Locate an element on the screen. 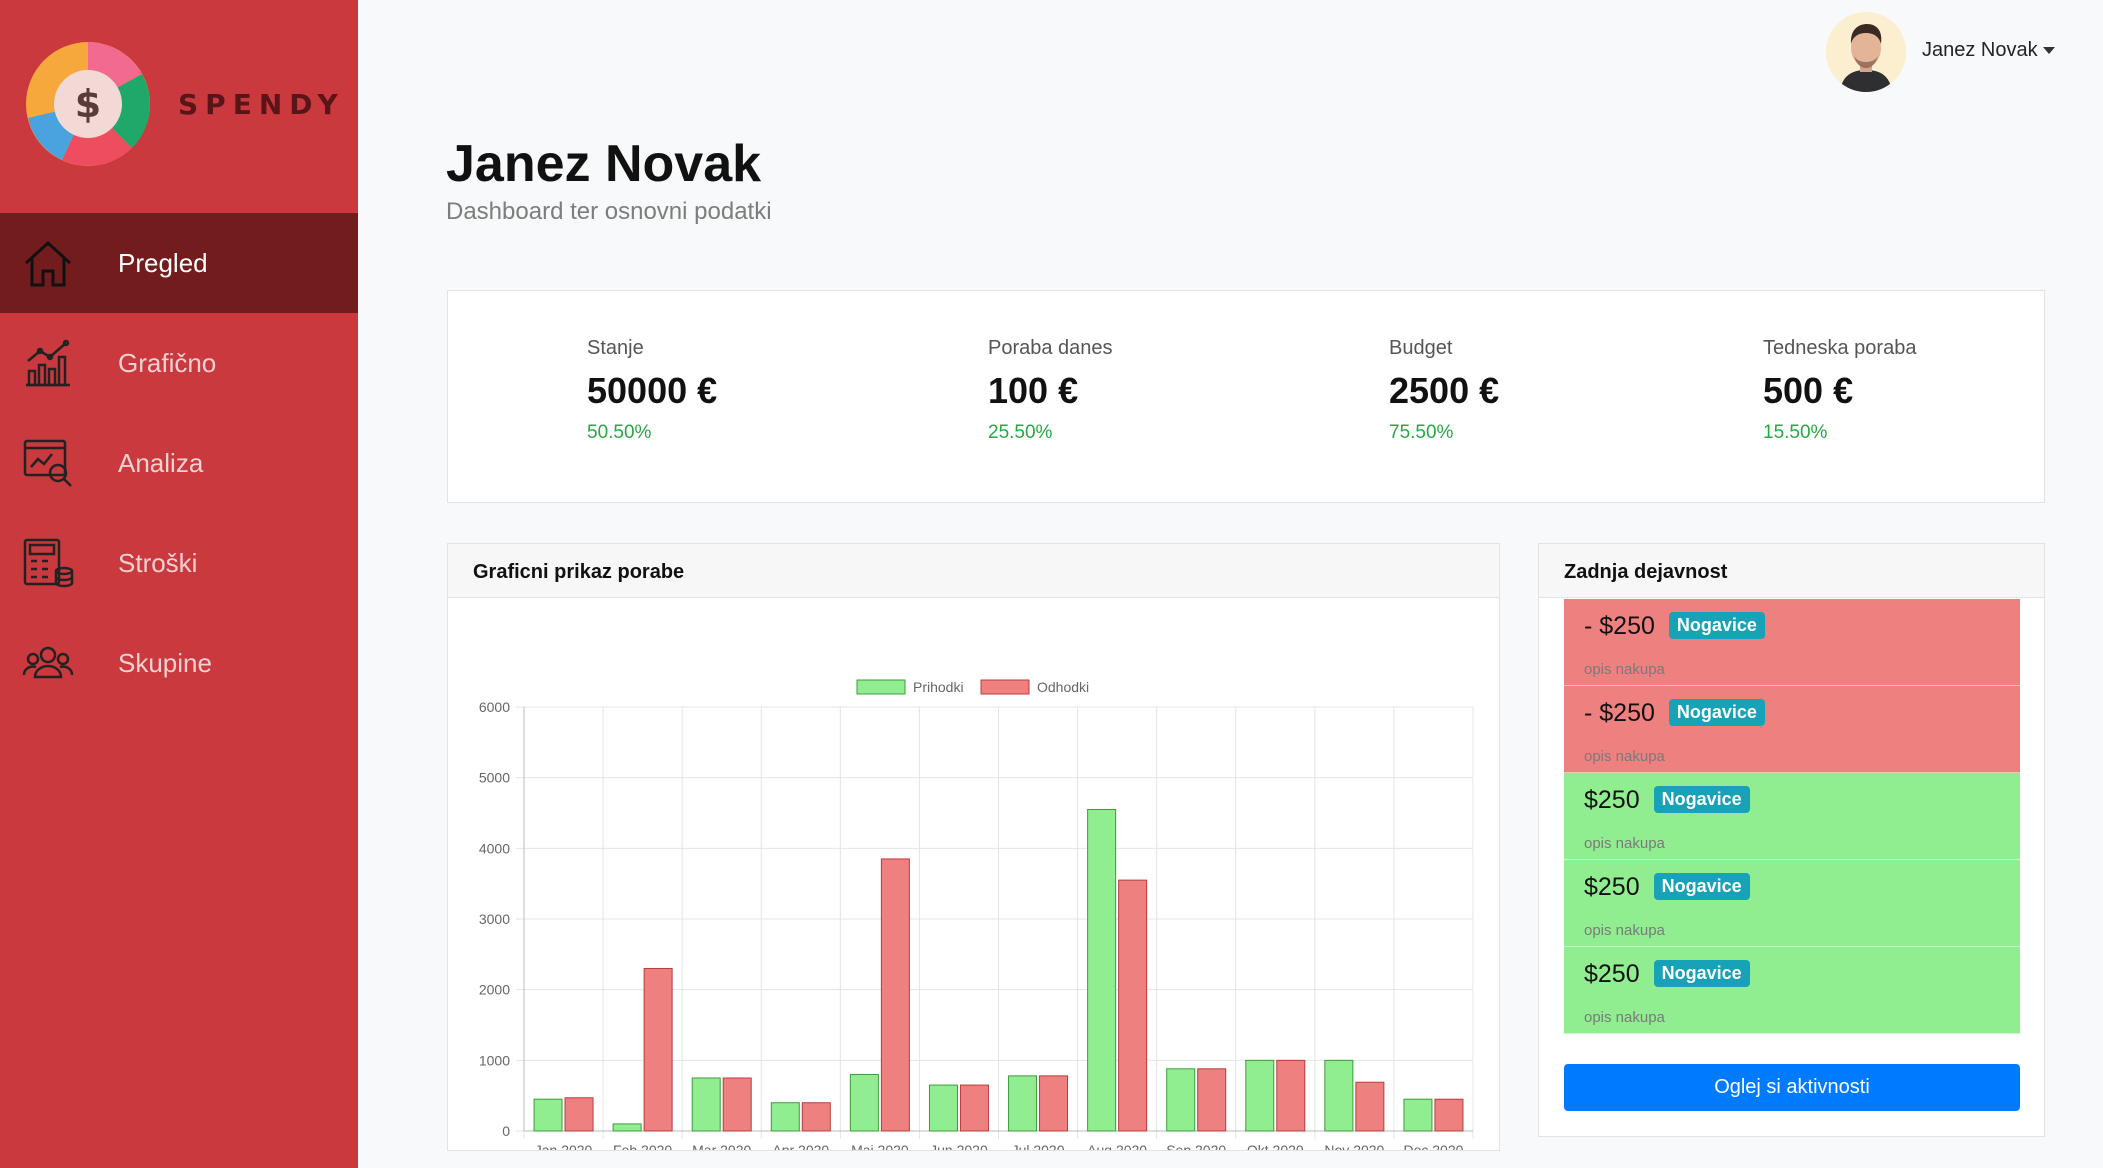  sidebar-nav: Pregled Grafično Analiza Stroški Skupine is located at coordinates (179, 463).